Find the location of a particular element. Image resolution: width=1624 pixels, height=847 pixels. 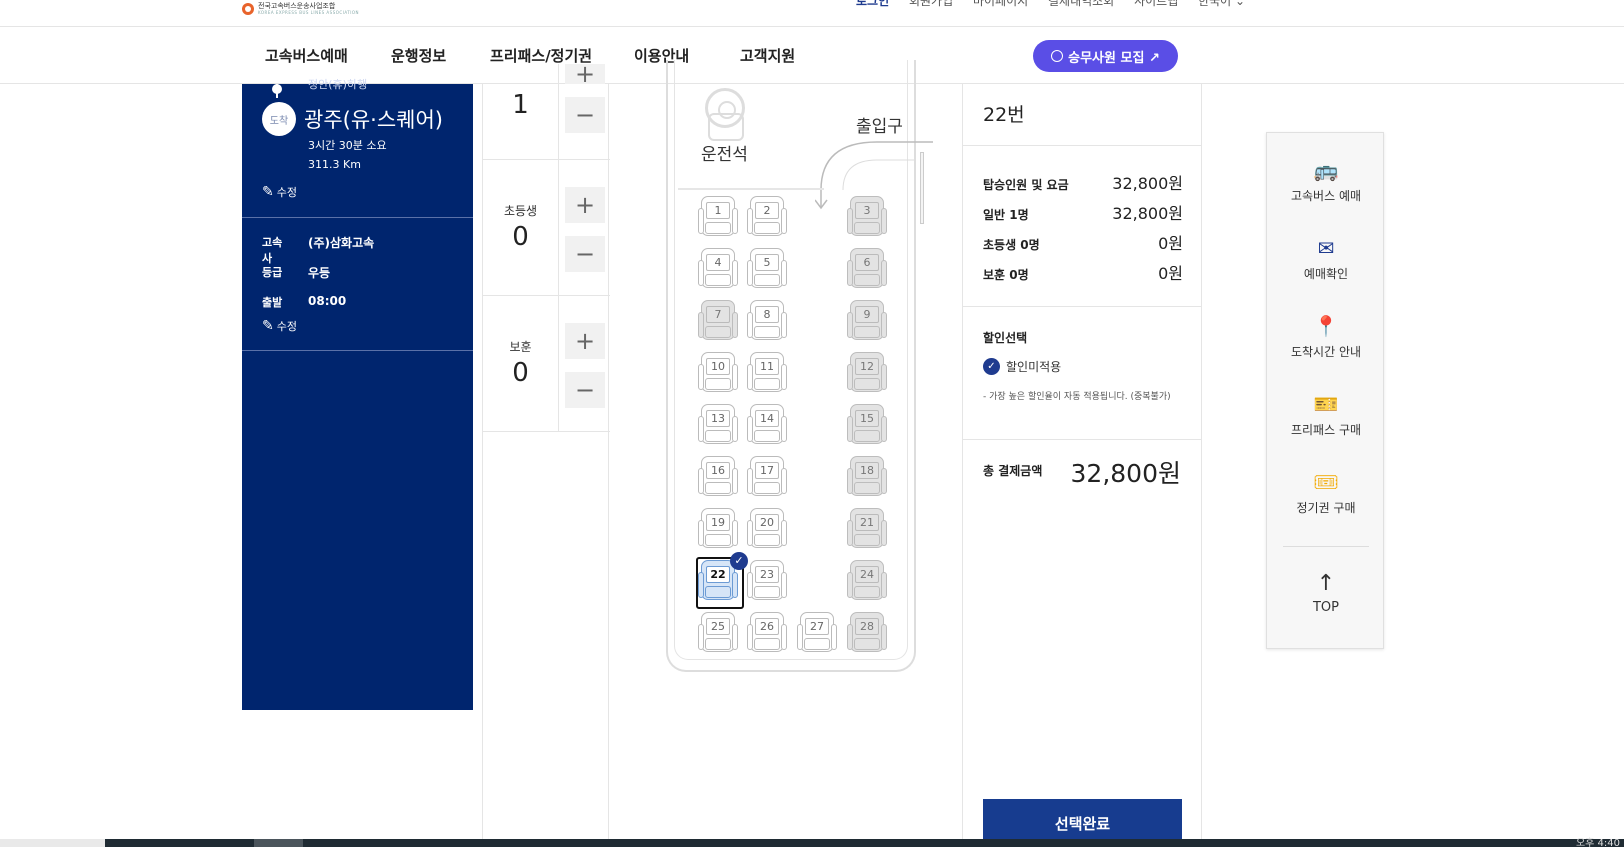

signup-link: 회원가입 is located at coordinates (931, 4).